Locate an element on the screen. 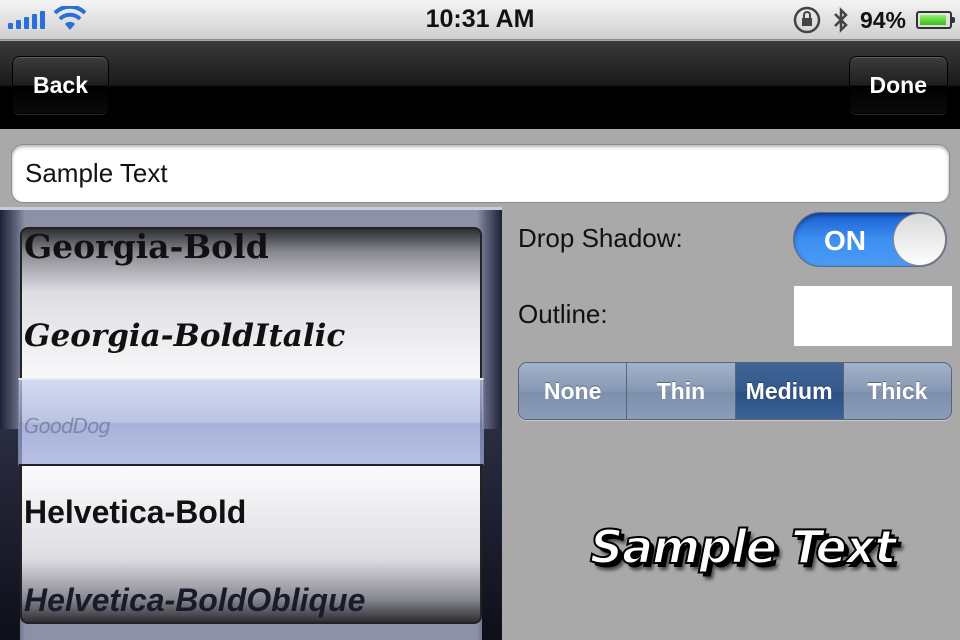 Image resolution: width=960 pixels, height=640 pixels. done-button: Done is located at coordinates (898, 85).